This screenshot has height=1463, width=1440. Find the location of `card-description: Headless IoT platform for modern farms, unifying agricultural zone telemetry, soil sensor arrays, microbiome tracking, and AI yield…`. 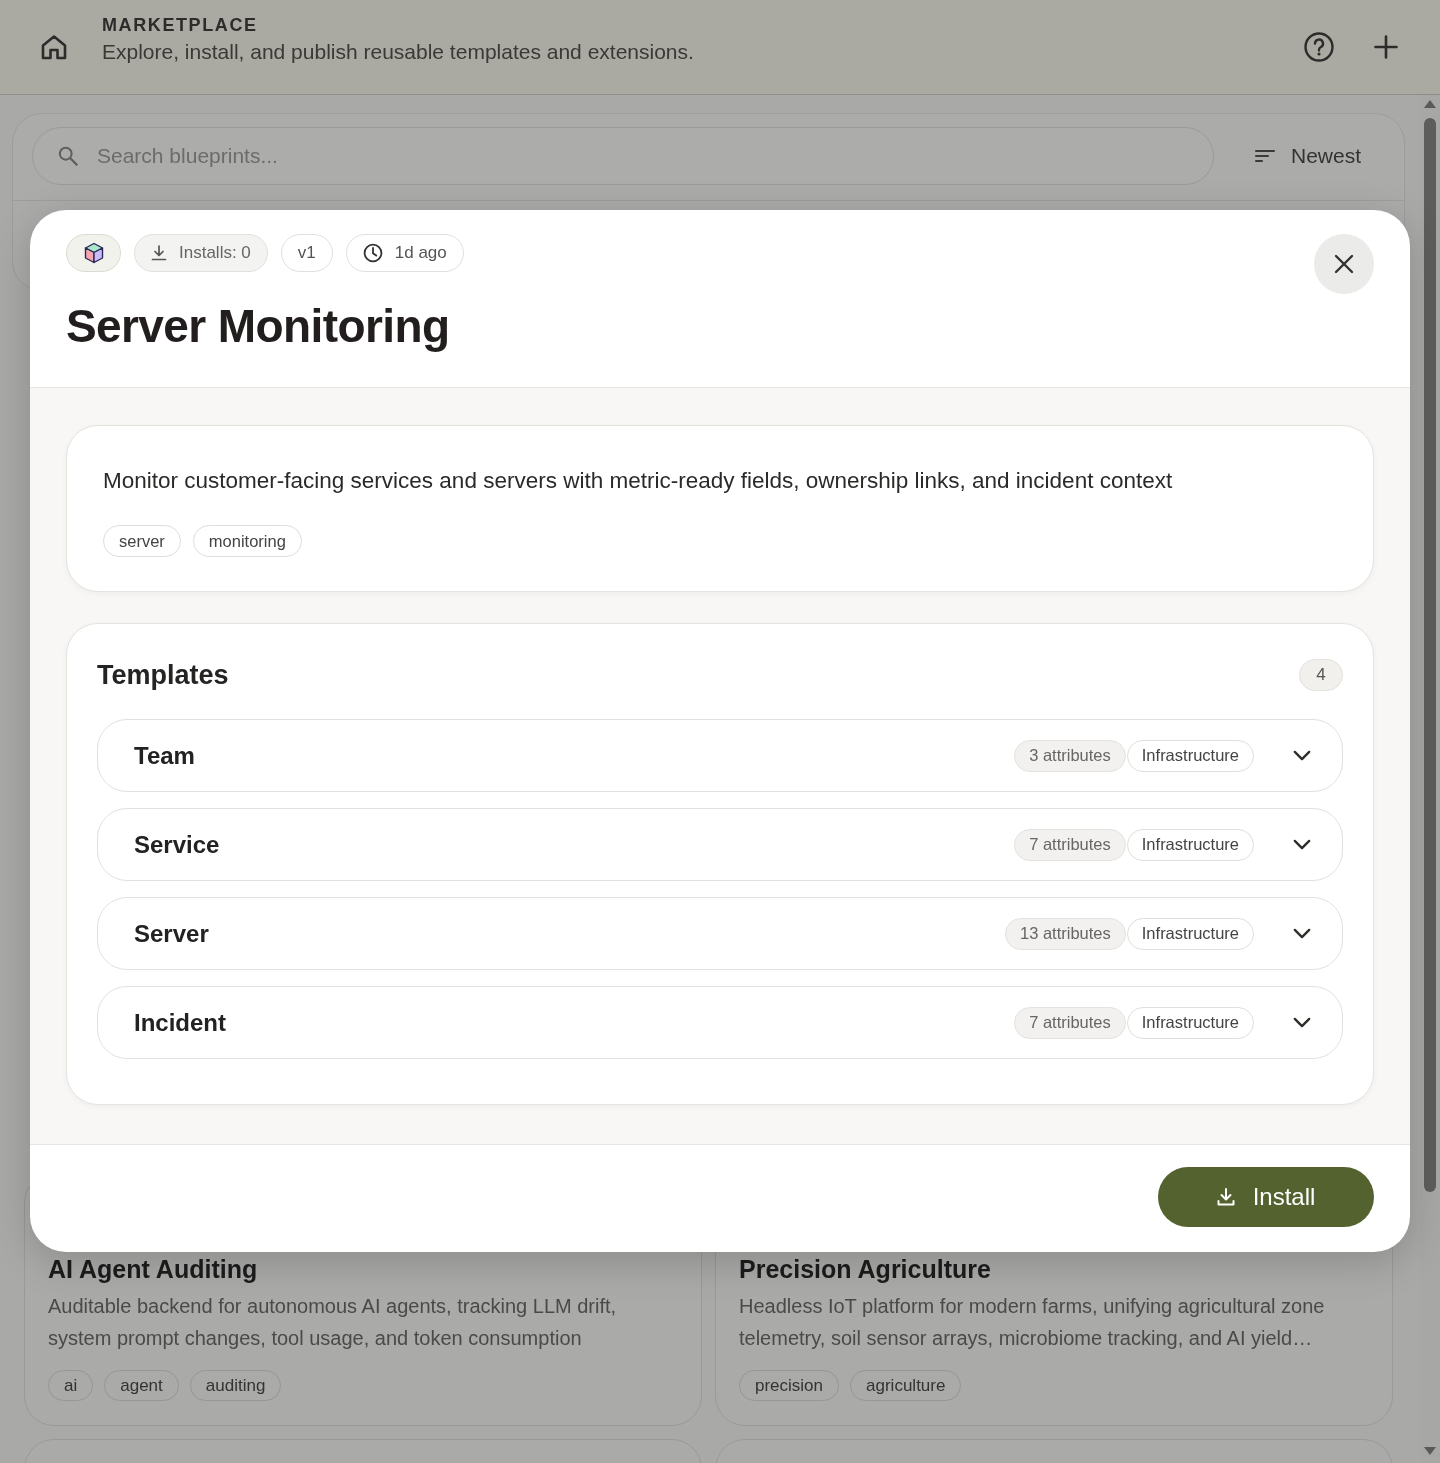

card-description: Headless IoT platform for modern farms, unifying agricultural zone telemetry, soil sensor arrays, microbiome tracking, and AI yield… is located at coordinates (1032, 1322).